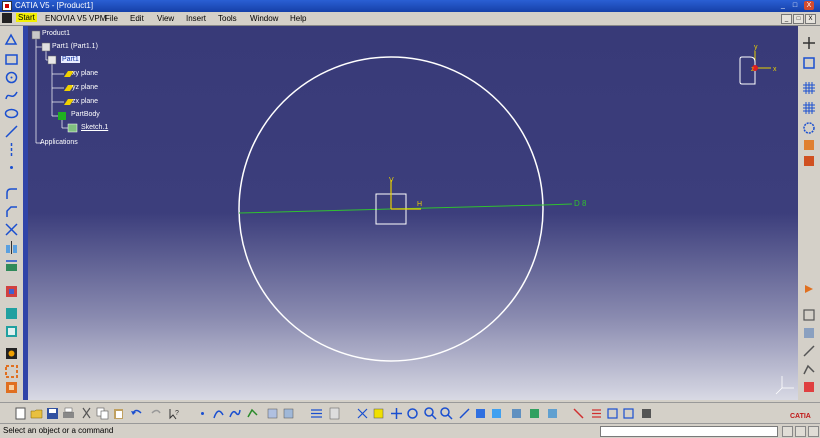 Image resolution: width=820 pixels, height=438 pixels. Describe the element at coordinates (11, 387) in the screenshot. I see `knowledge-icon` at that location.